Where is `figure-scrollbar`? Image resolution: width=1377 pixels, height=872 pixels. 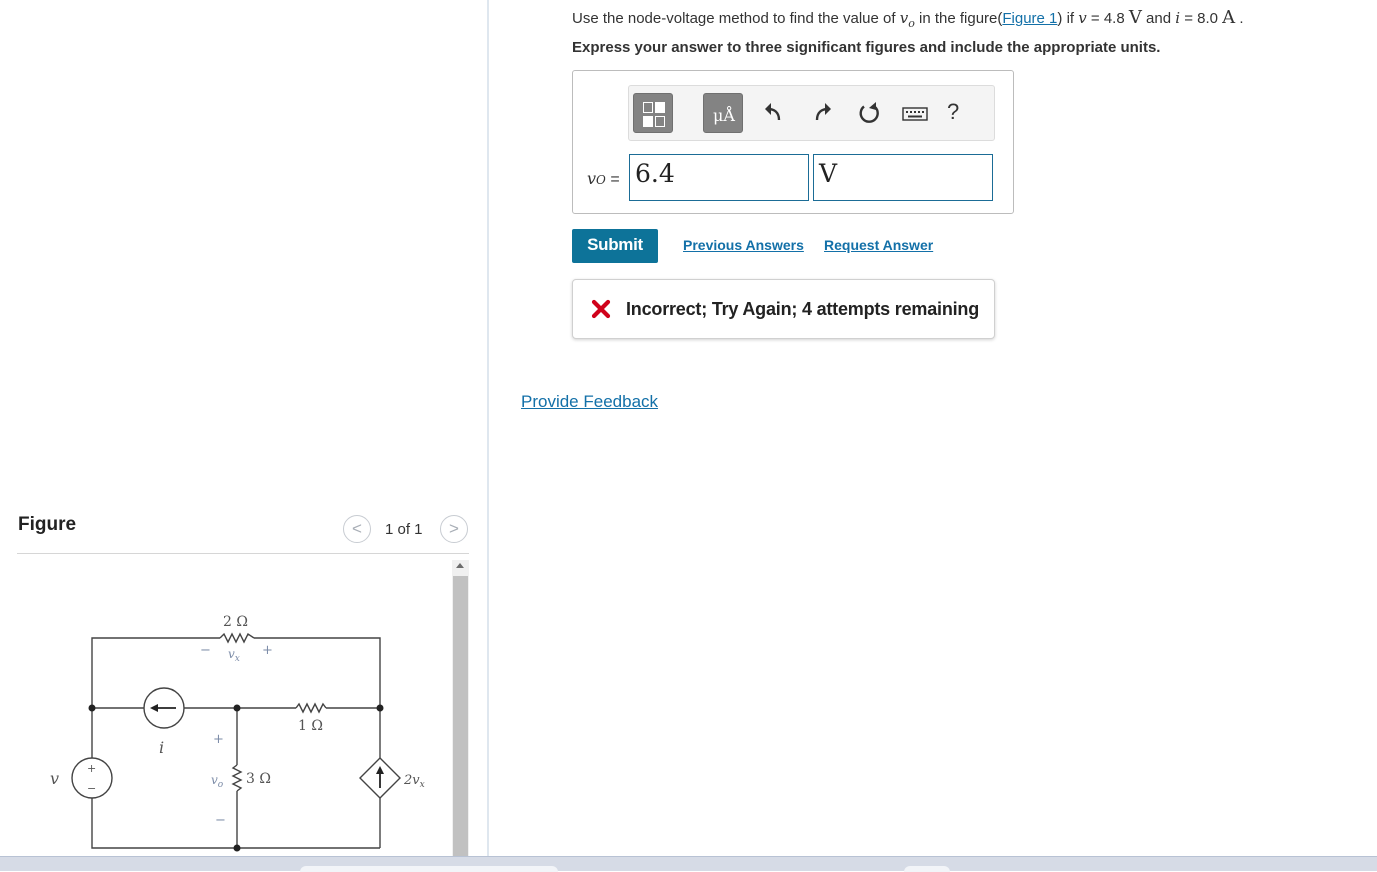
figure-scrollbar is located at coordinates (460, 708).